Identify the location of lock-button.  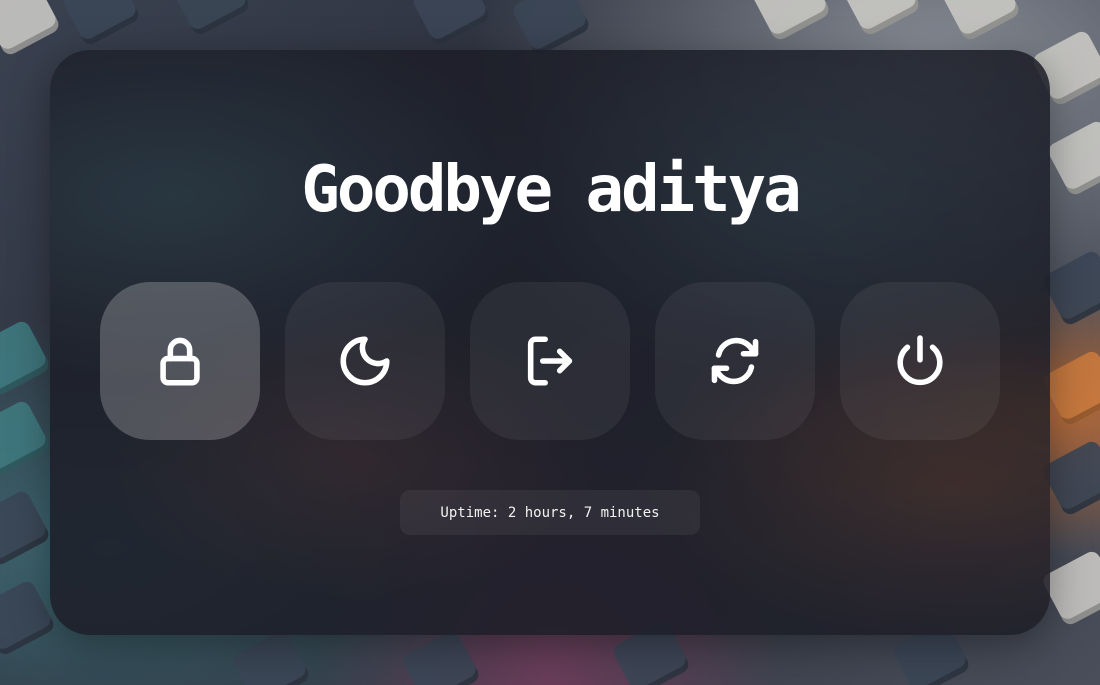
(180, 361).